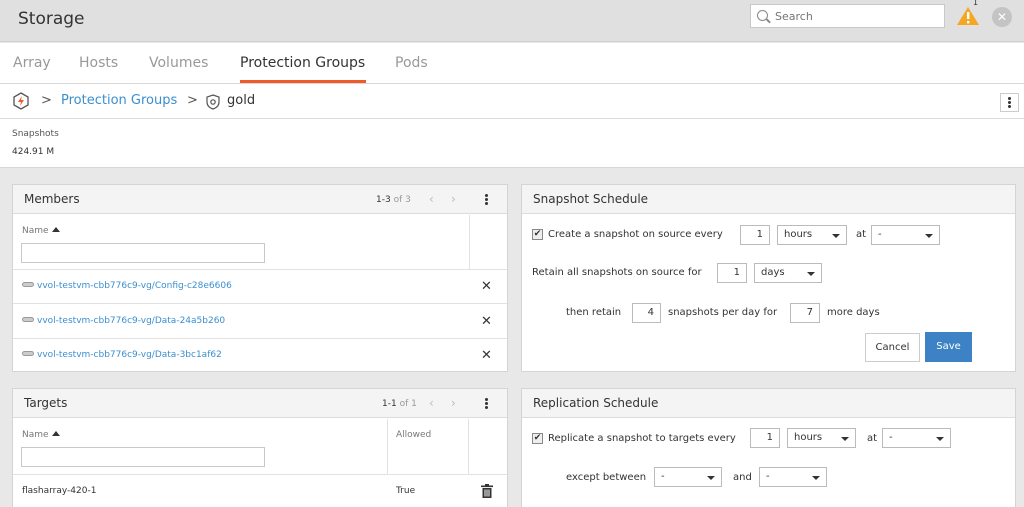  I want to click on replication-at-select: -, so click(916, 438).